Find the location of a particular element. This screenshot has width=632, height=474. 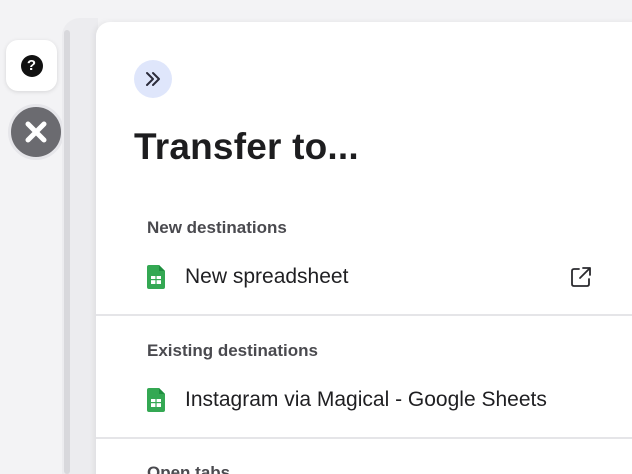

help-button: ? is located at coordinates (31, 65).